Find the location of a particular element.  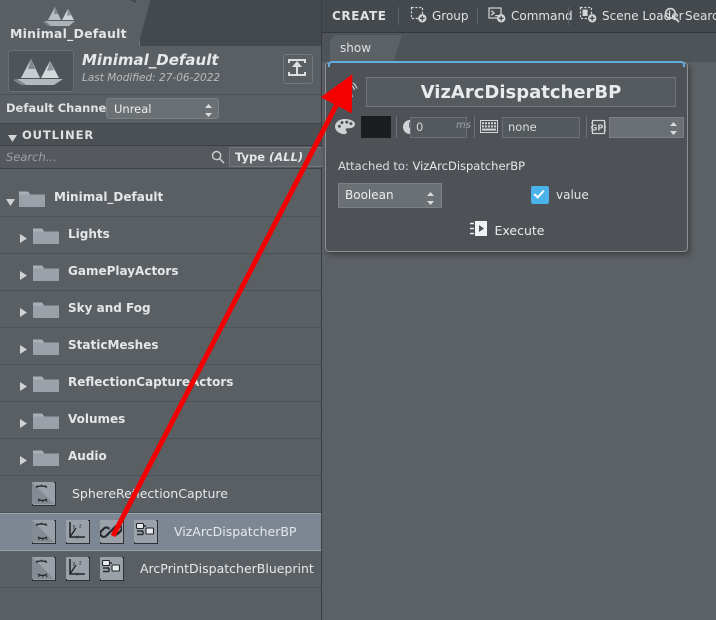

command-prompt-add-icon is located at coordinates (497, 16).